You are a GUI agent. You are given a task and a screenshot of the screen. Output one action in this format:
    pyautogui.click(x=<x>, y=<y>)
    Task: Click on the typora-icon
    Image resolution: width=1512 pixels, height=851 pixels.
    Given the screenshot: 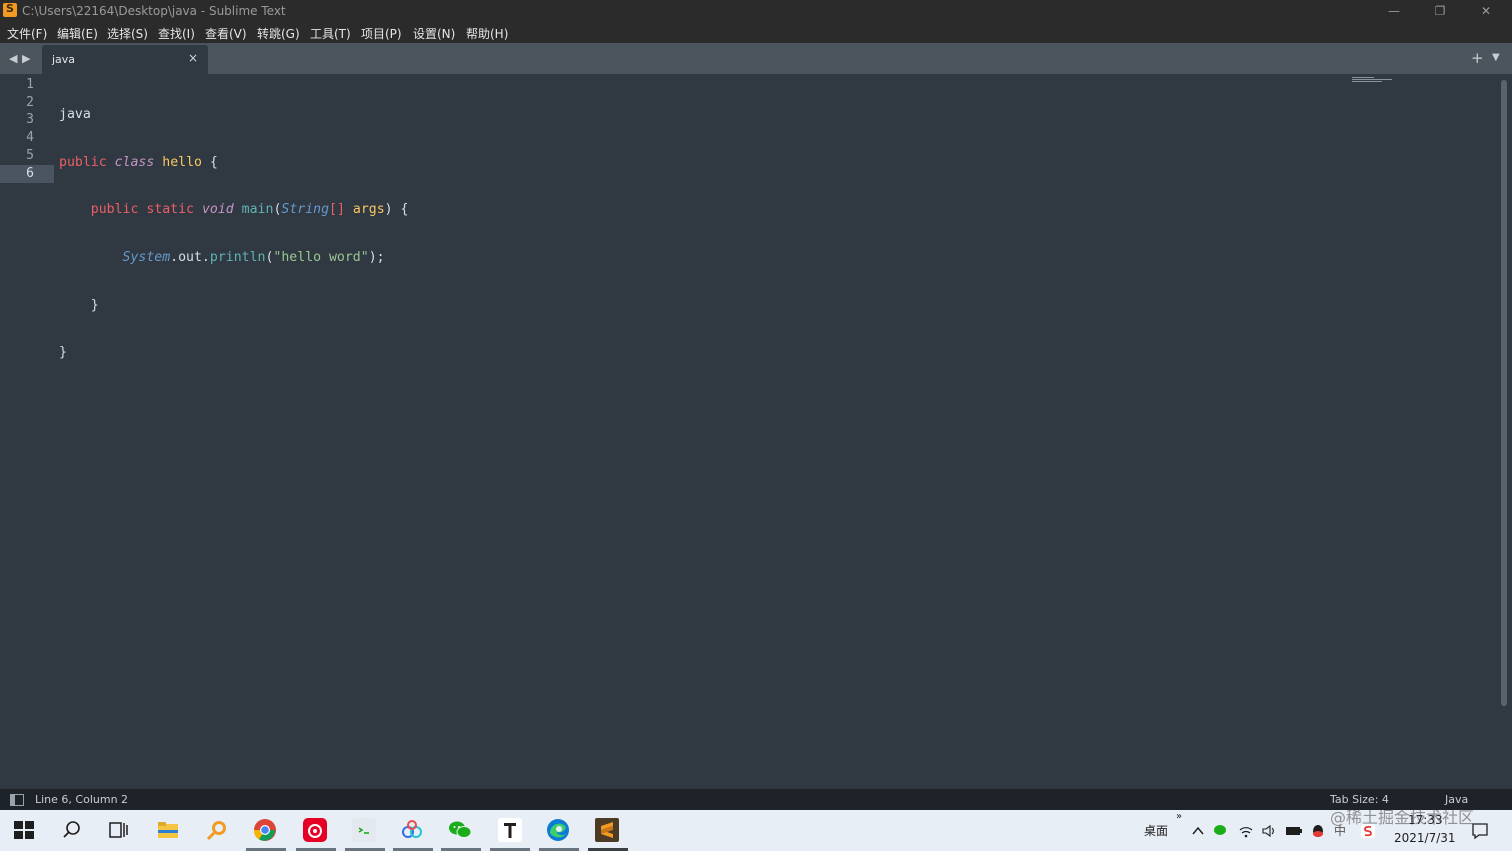 What is the action you would take?
    pyautogui.click(x=510, y=830)
    